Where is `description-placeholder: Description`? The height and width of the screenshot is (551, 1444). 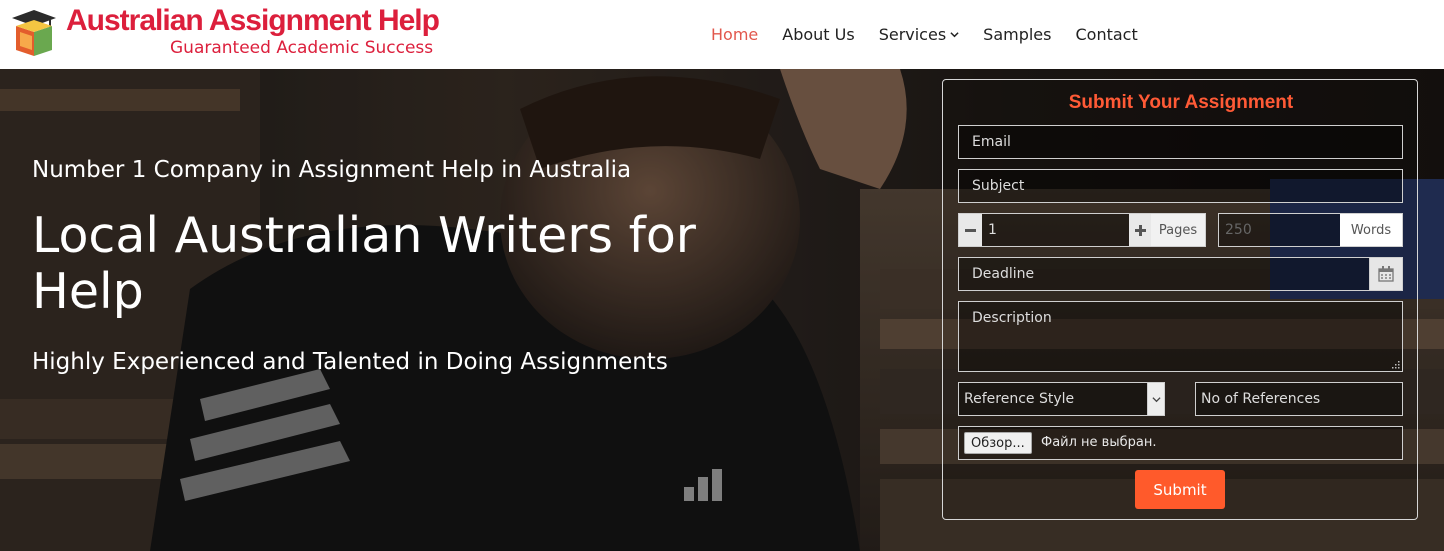 description-placeholder: Description is located at coordinates (1012, 318).